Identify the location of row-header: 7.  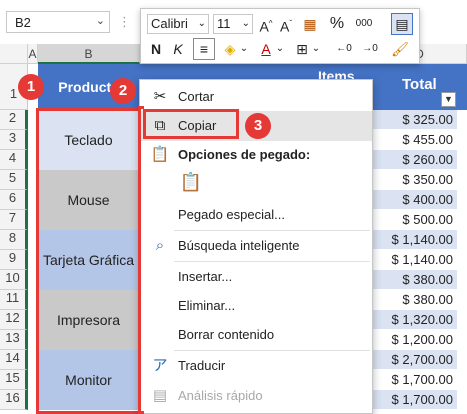
(14, 220).